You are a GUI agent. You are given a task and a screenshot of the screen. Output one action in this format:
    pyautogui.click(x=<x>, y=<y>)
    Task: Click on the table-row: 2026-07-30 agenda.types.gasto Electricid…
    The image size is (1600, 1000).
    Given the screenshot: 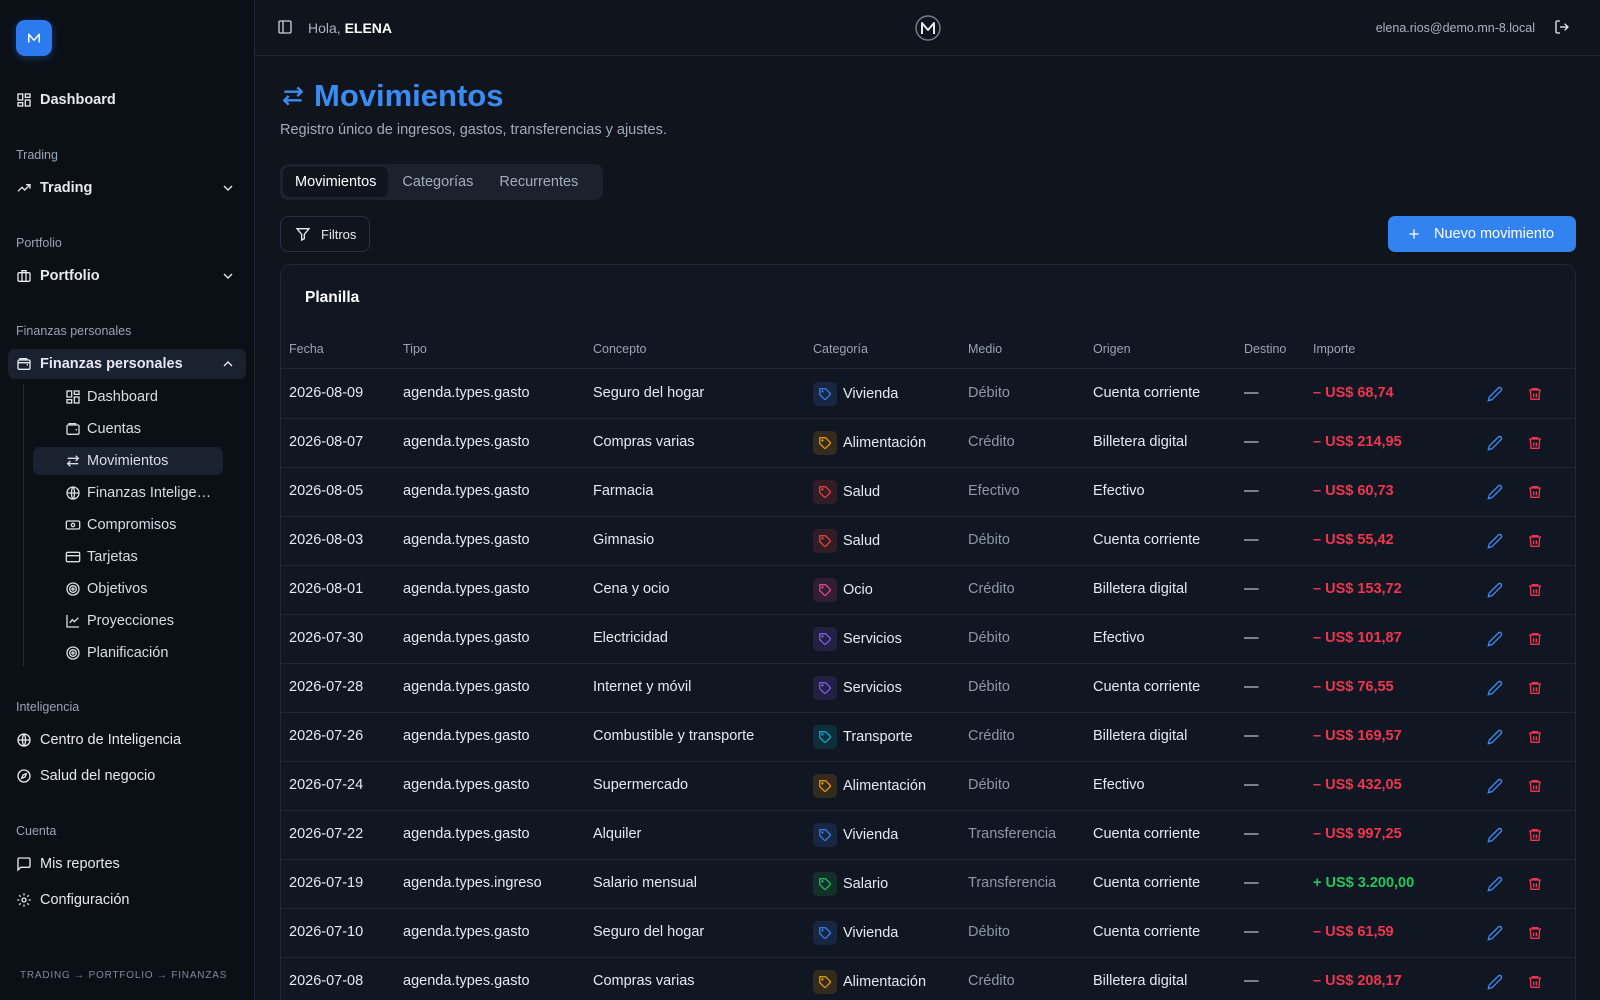 What is the action you would take?
    pyautogui.click(x=928, y=639)
    